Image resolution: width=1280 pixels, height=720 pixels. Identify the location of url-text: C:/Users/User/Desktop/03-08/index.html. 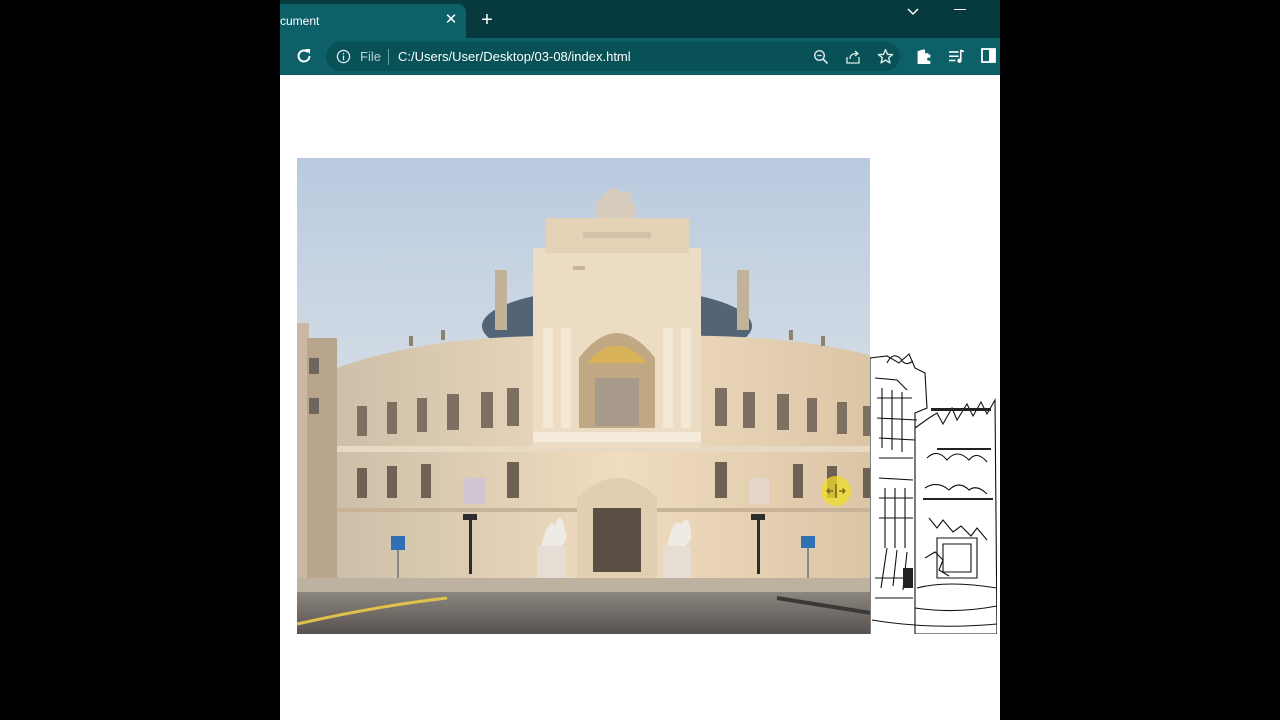
(514, 56).